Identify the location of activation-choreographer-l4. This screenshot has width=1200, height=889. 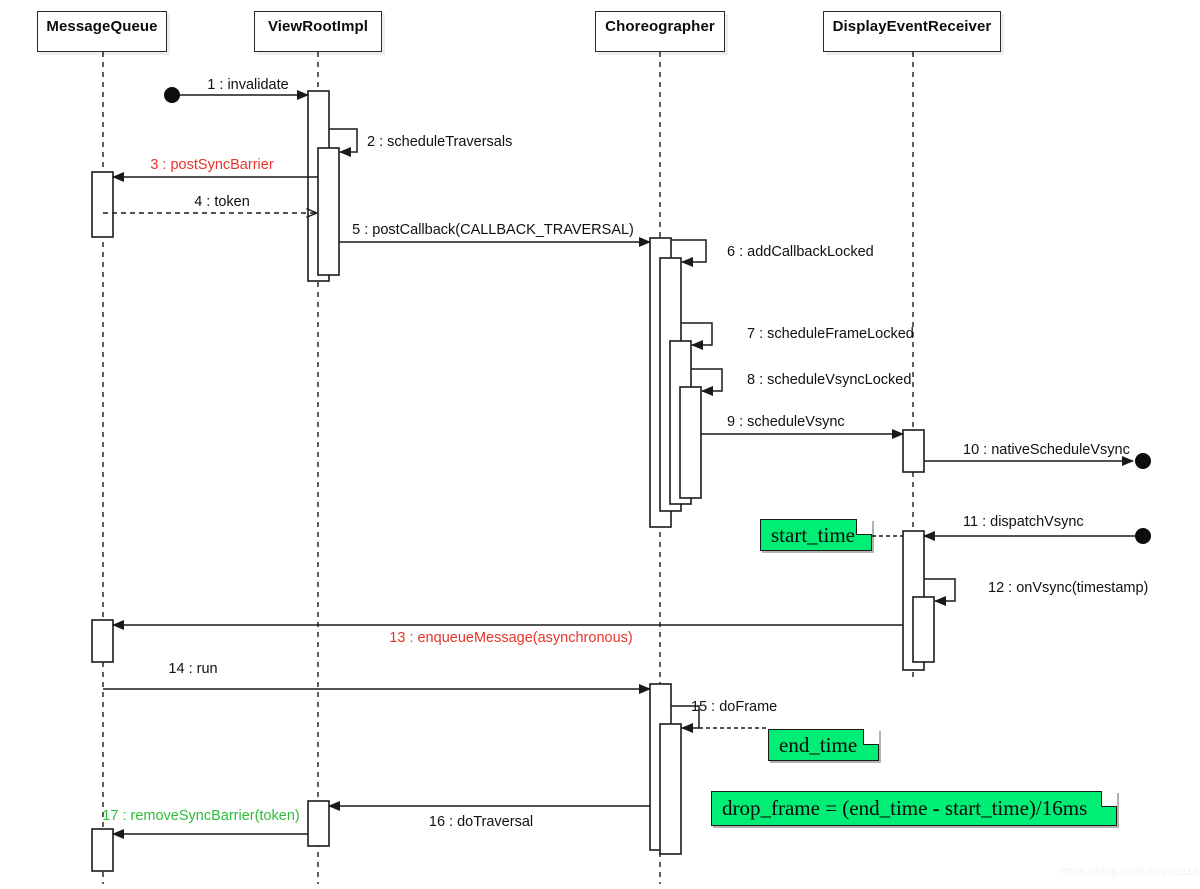
(690, 442).